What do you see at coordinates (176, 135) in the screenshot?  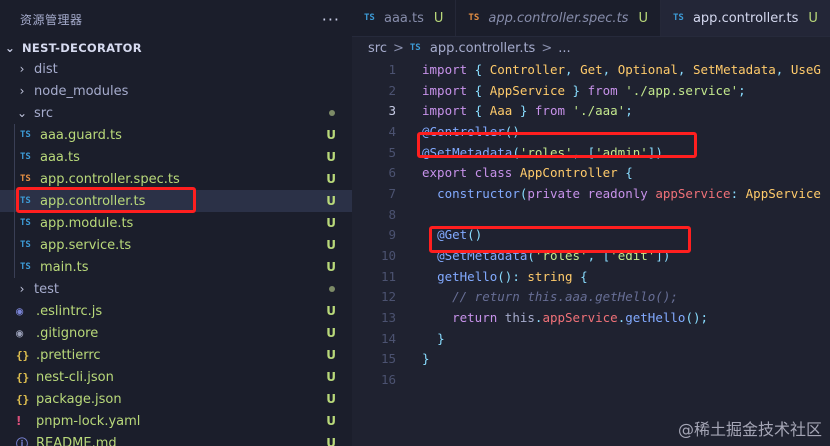 I see `tree-item-aaa-guard-ts: TS aaa.guard.ts U` at bounding box center [176, 135].